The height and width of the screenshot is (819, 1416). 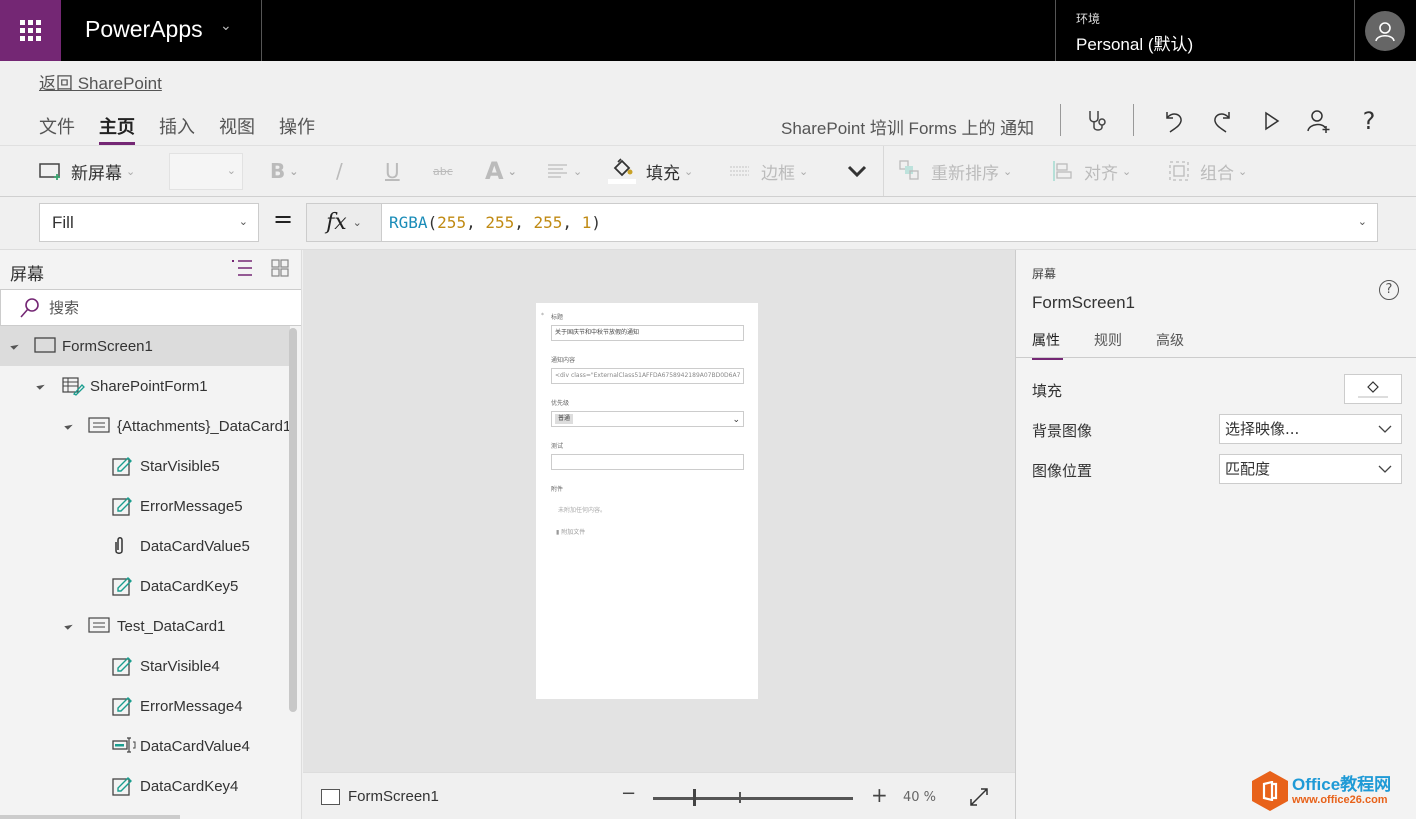 What do you see at coordinates (739, 171) in the screenshot?
I see `border-icon` at bounding box center [739, 171].